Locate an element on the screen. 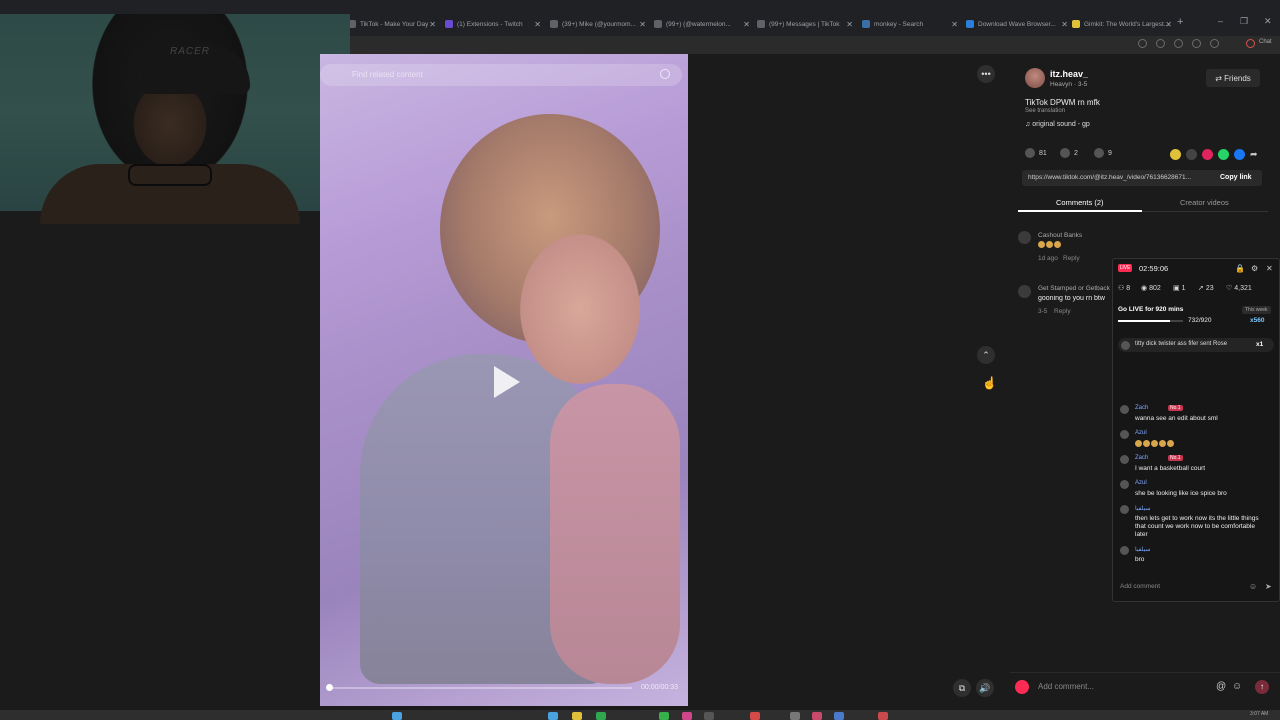  video-progress-bar is located at coordinates (480, 688).